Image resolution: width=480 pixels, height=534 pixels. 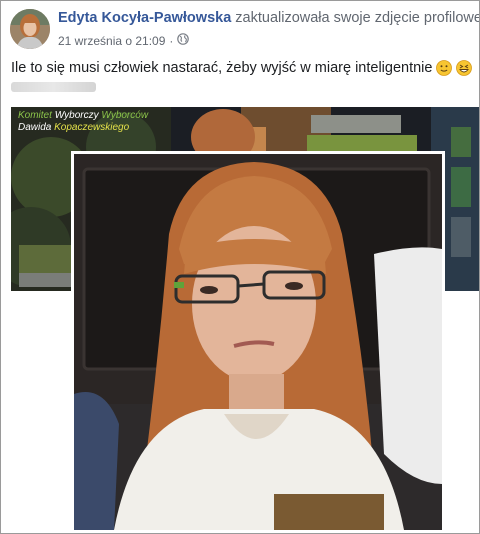 I want to click on caption-komitet: Komitet, so click(x=35, y=115).